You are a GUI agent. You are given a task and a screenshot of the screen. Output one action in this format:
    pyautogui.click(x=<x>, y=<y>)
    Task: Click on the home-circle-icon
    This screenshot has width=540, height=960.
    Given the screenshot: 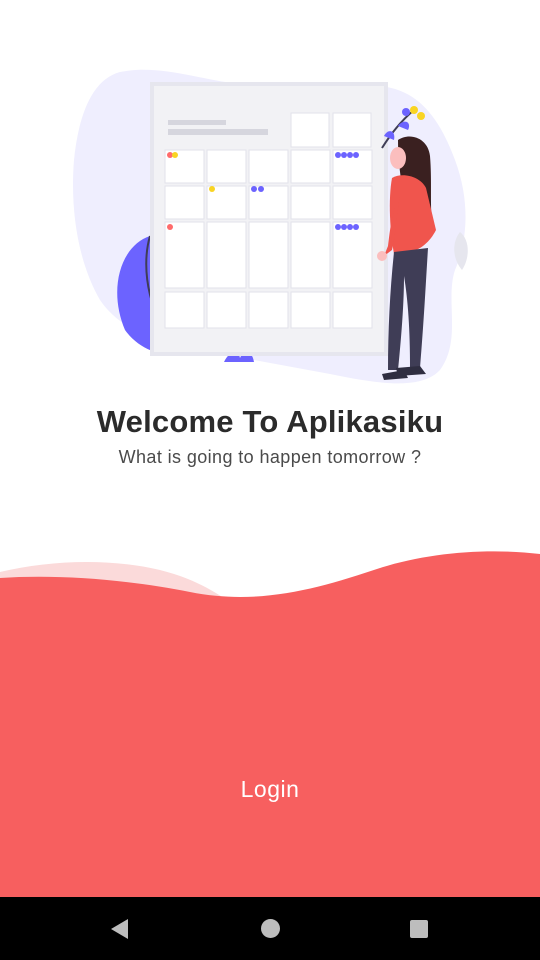 What is the action you would take?
    pyautogui.click(x=270, y=928)
    